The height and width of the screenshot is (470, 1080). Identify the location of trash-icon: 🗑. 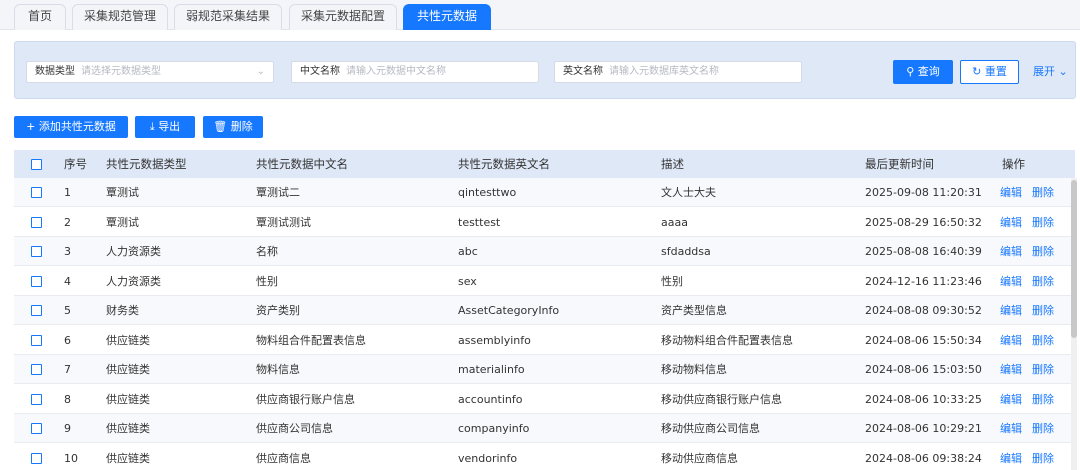
(220, 126).